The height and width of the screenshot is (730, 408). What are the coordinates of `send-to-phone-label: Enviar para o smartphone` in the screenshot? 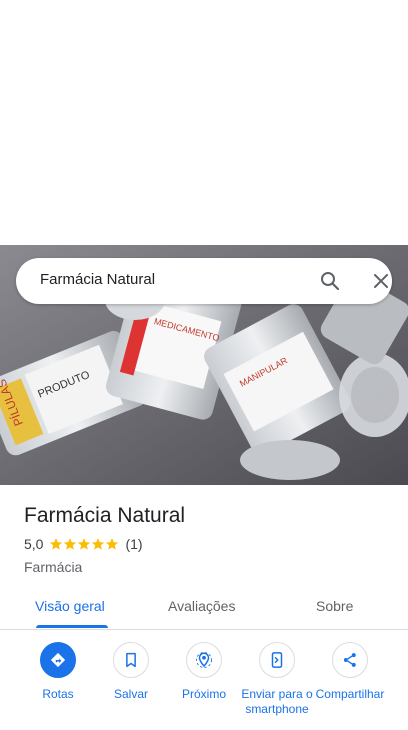 It's located at (277, 701).